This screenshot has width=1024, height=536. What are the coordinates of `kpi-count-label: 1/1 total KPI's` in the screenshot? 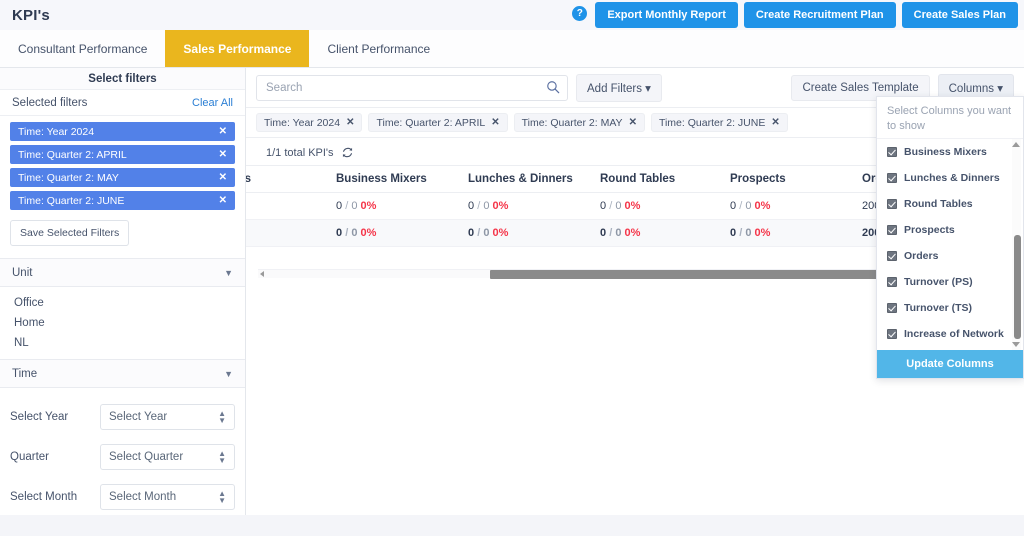 It's located at (300, 152).